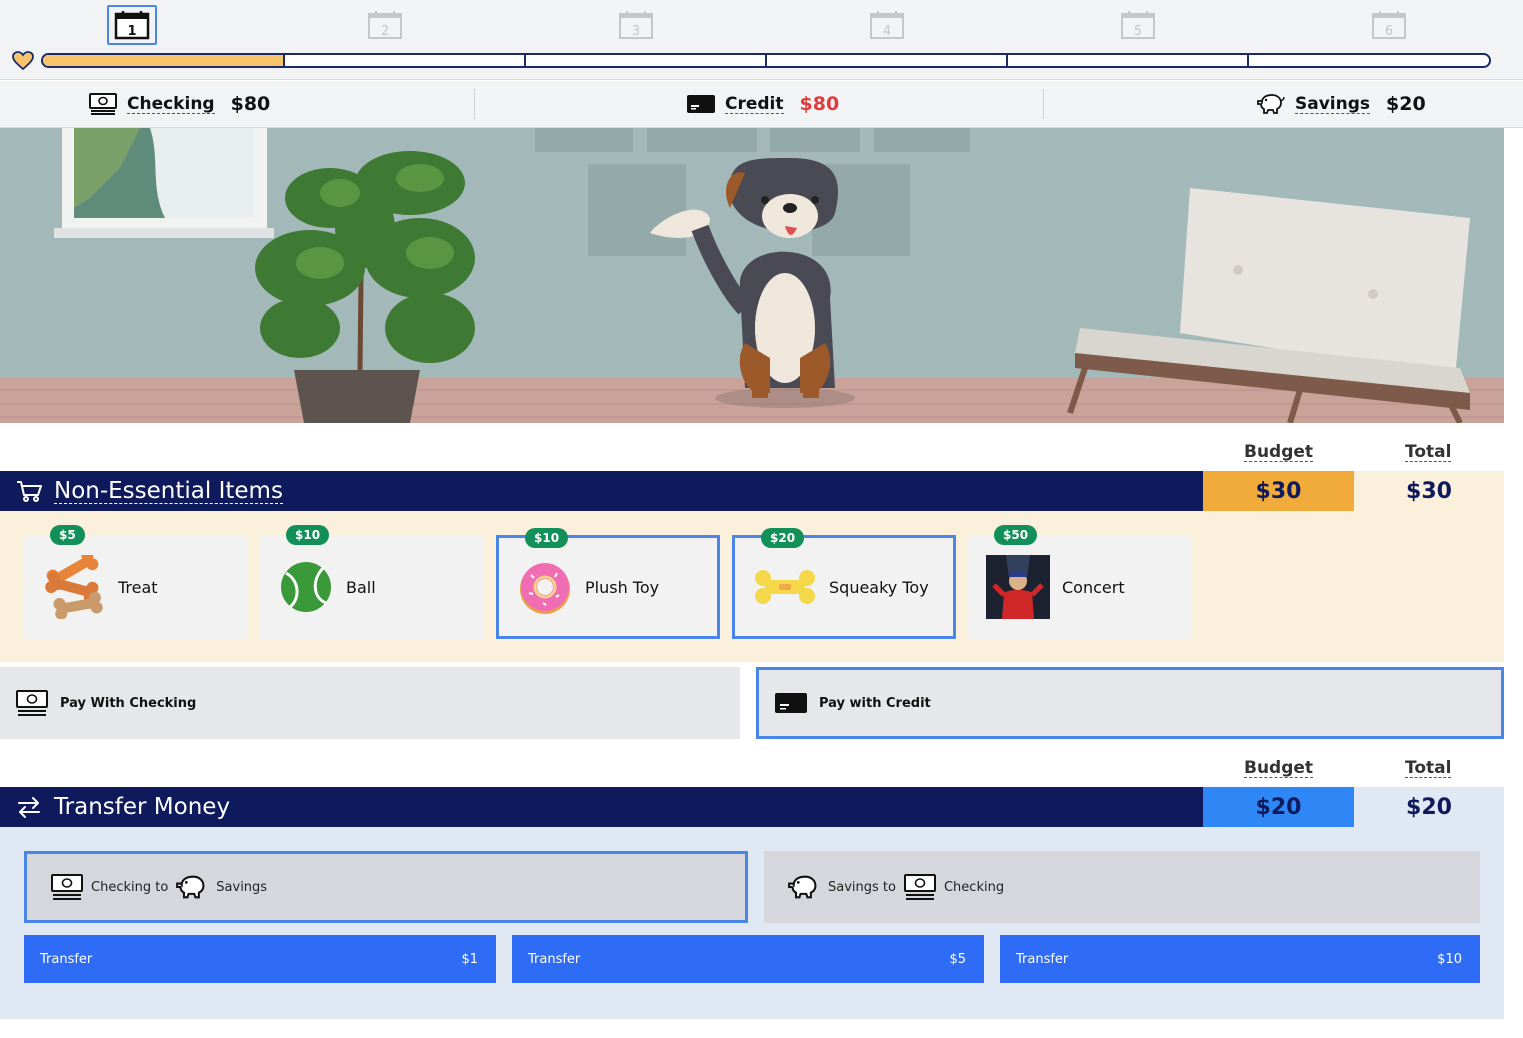  I want to click on day-4-calendar-icon: 4, so click(887, 25).